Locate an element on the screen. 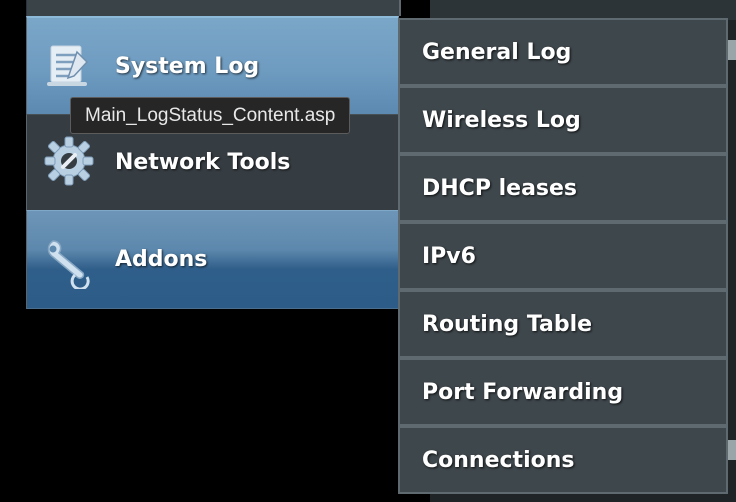  wrench-icon is located at coordinates (68, 264).